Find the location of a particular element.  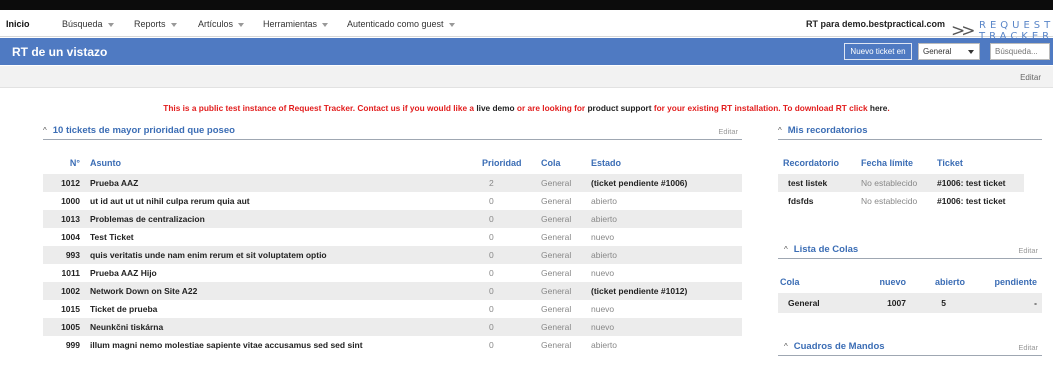

notice-text-4: . is located at coordinates (888, 108).